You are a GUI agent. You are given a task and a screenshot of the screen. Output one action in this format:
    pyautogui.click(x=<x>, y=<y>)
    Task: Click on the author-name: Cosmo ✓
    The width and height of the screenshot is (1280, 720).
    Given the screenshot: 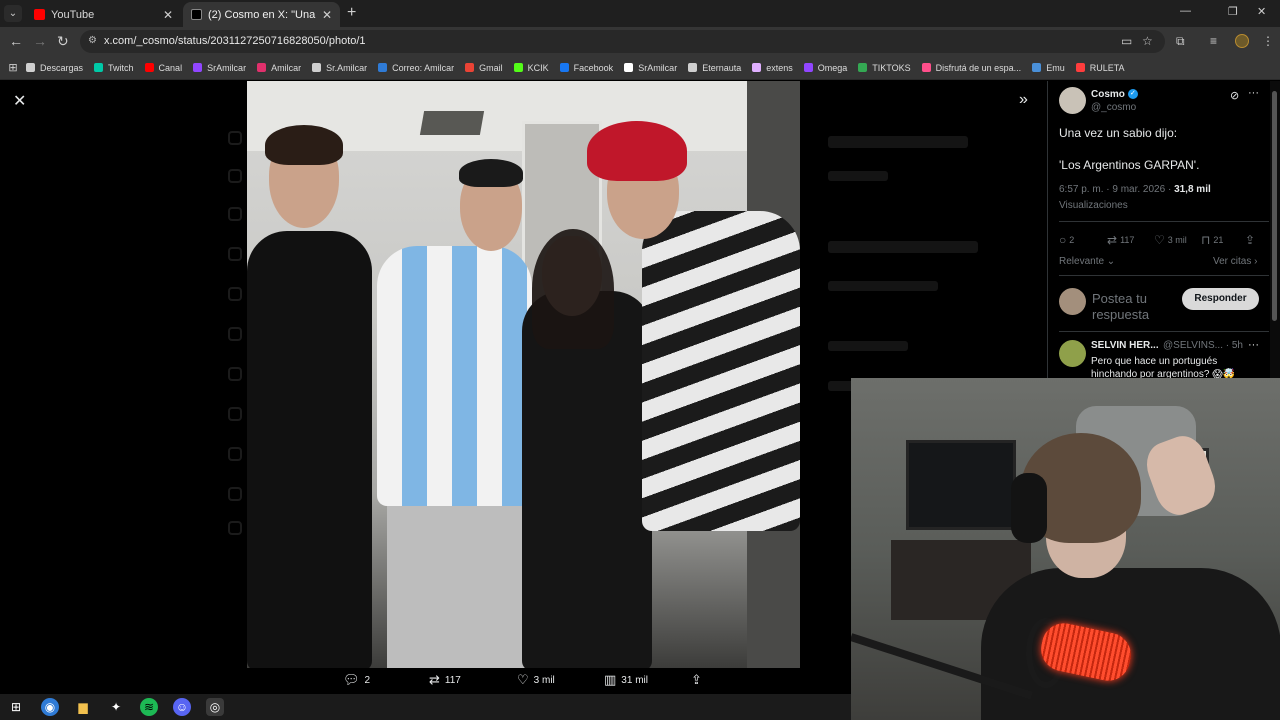 What is the action you would take?
    pyautogui.click(x=1114, y=94)
    